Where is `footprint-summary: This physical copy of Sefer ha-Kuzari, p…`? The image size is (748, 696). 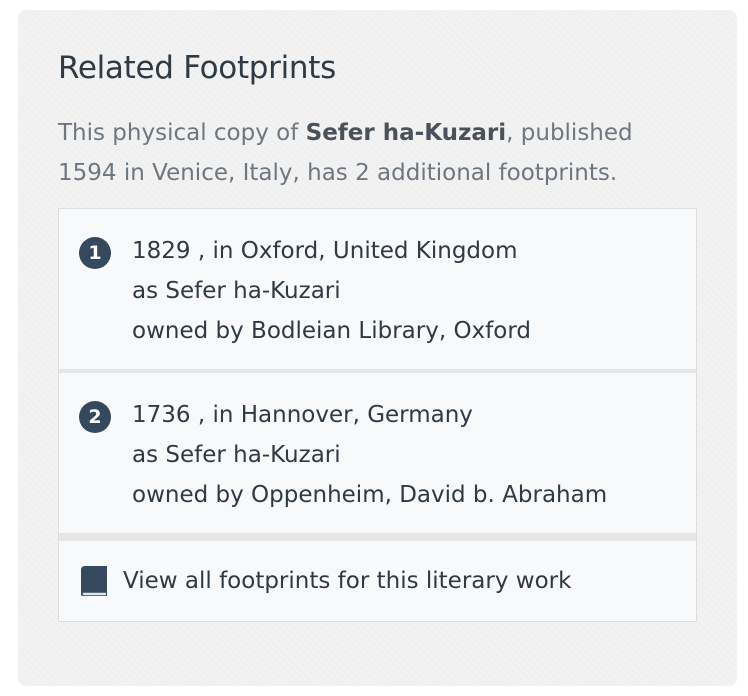
footprint-summary: This physical copy of Sefer ha-Kuzari, p… is located at coordinates (368, 153).